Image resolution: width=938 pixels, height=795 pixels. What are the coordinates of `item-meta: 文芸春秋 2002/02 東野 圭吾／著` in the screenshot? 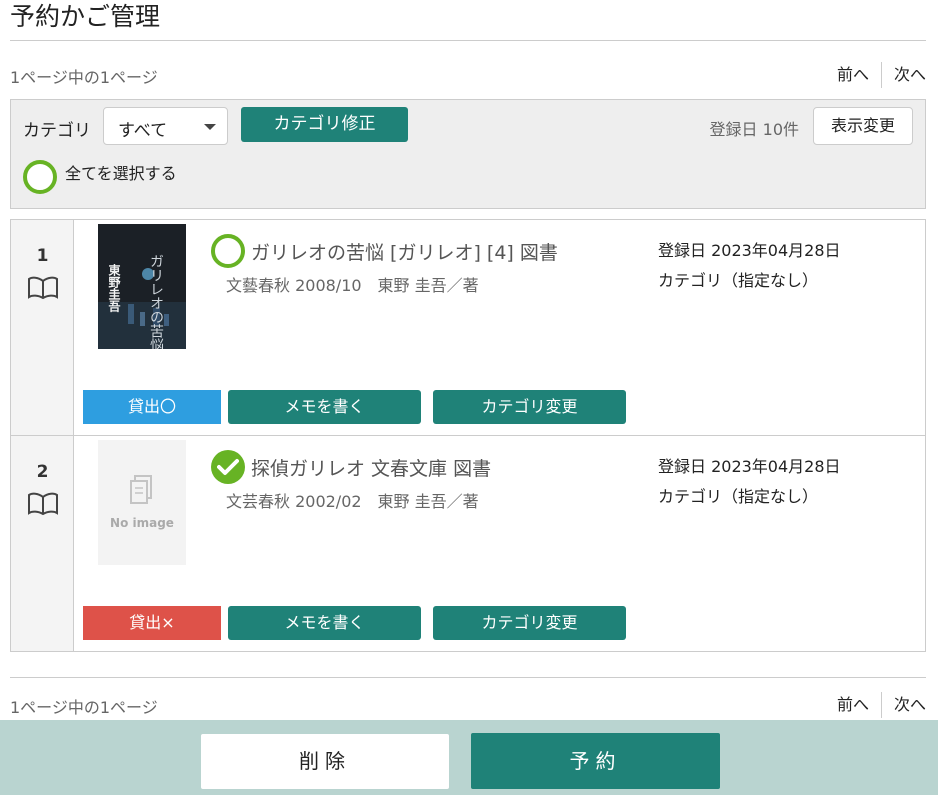 It's located at (352, 501).